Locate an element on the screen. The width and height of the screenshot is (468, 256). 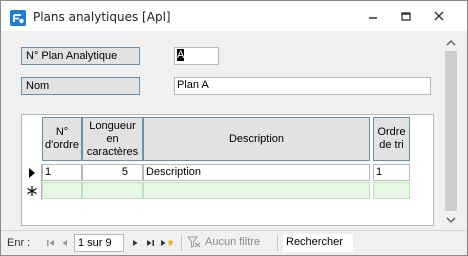
previous-record-icon is located at coordinates (64, 243).